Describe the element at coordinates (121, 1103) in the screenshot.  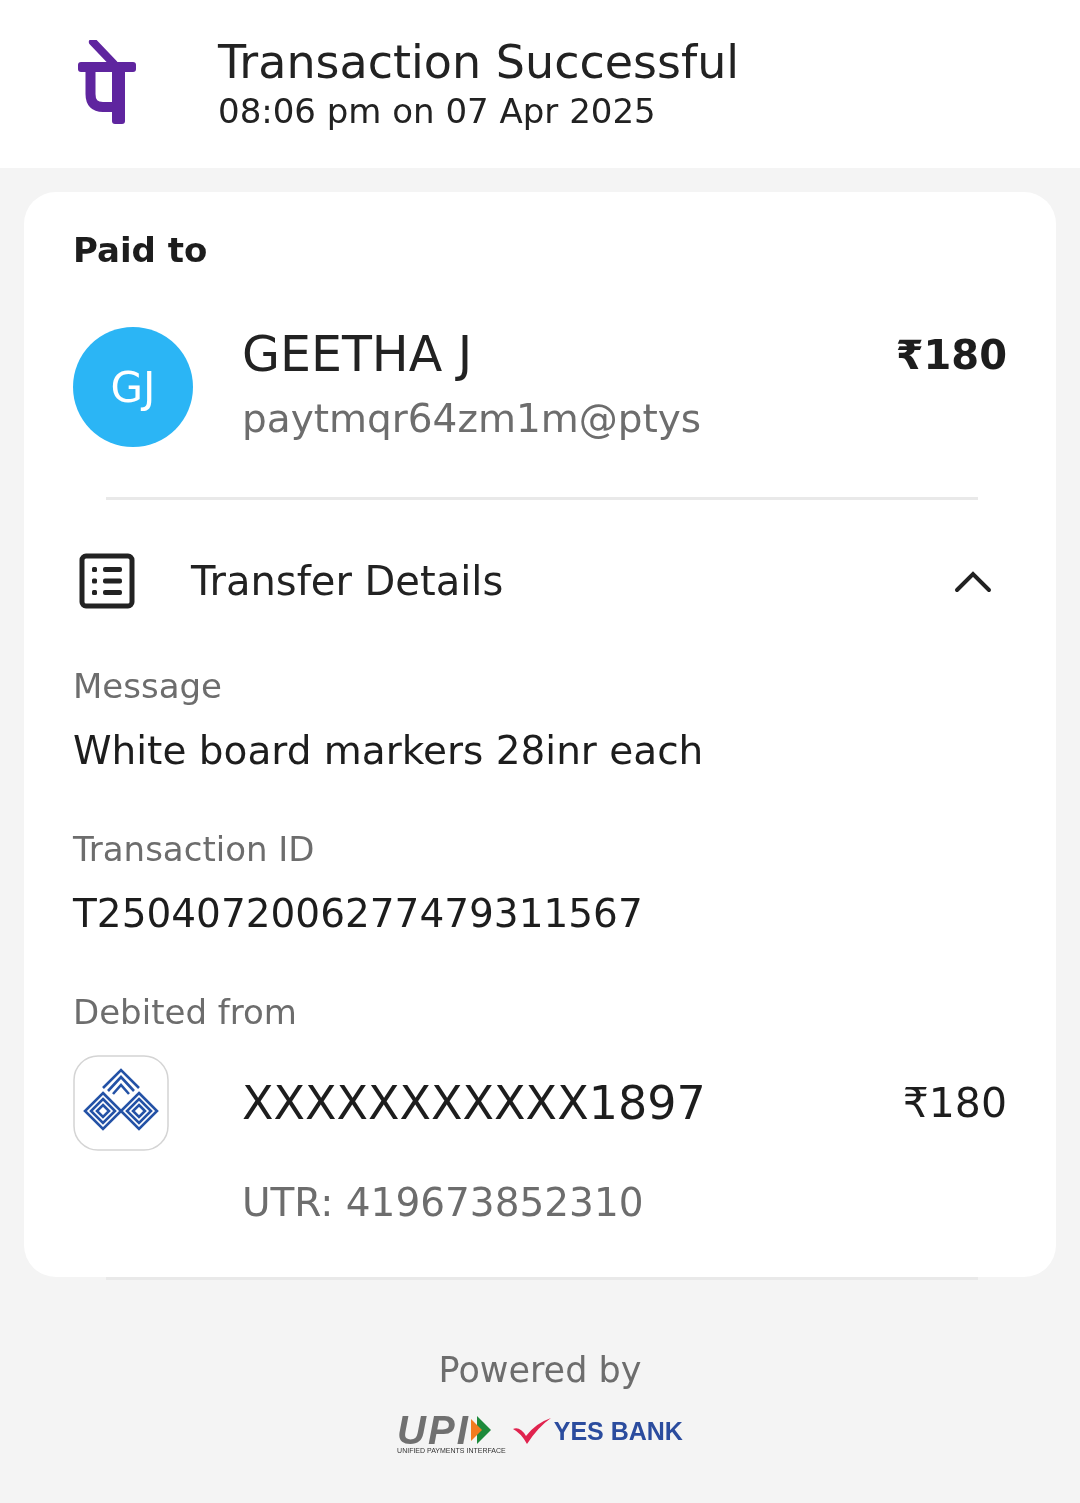
I see `diamond-logo-icon` at that location.